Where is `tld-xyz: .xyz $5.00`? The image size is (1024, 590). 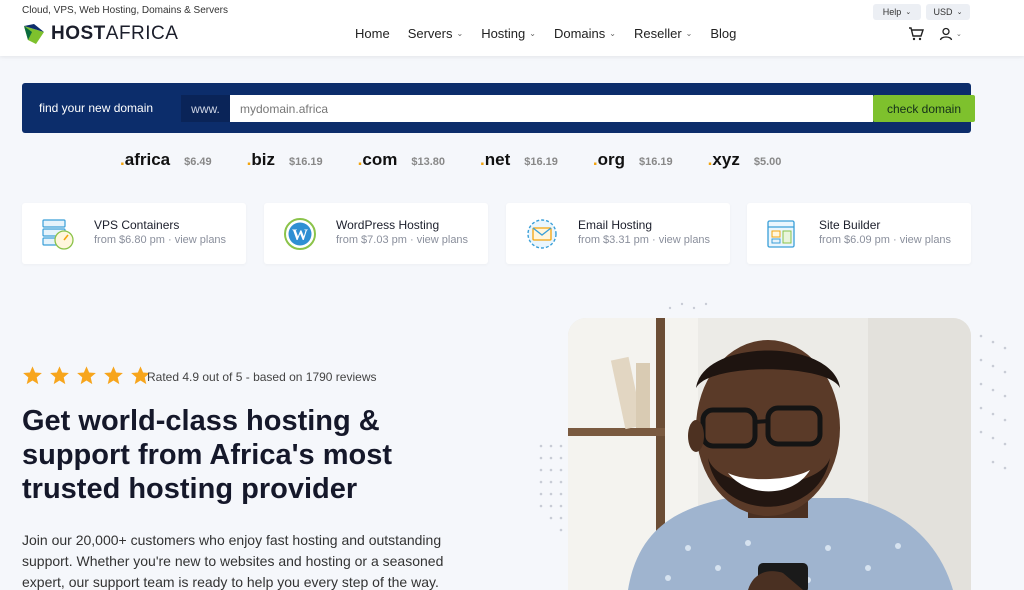
tld-xyz: .xyz $5.00 is located at coordinates (745, 160).